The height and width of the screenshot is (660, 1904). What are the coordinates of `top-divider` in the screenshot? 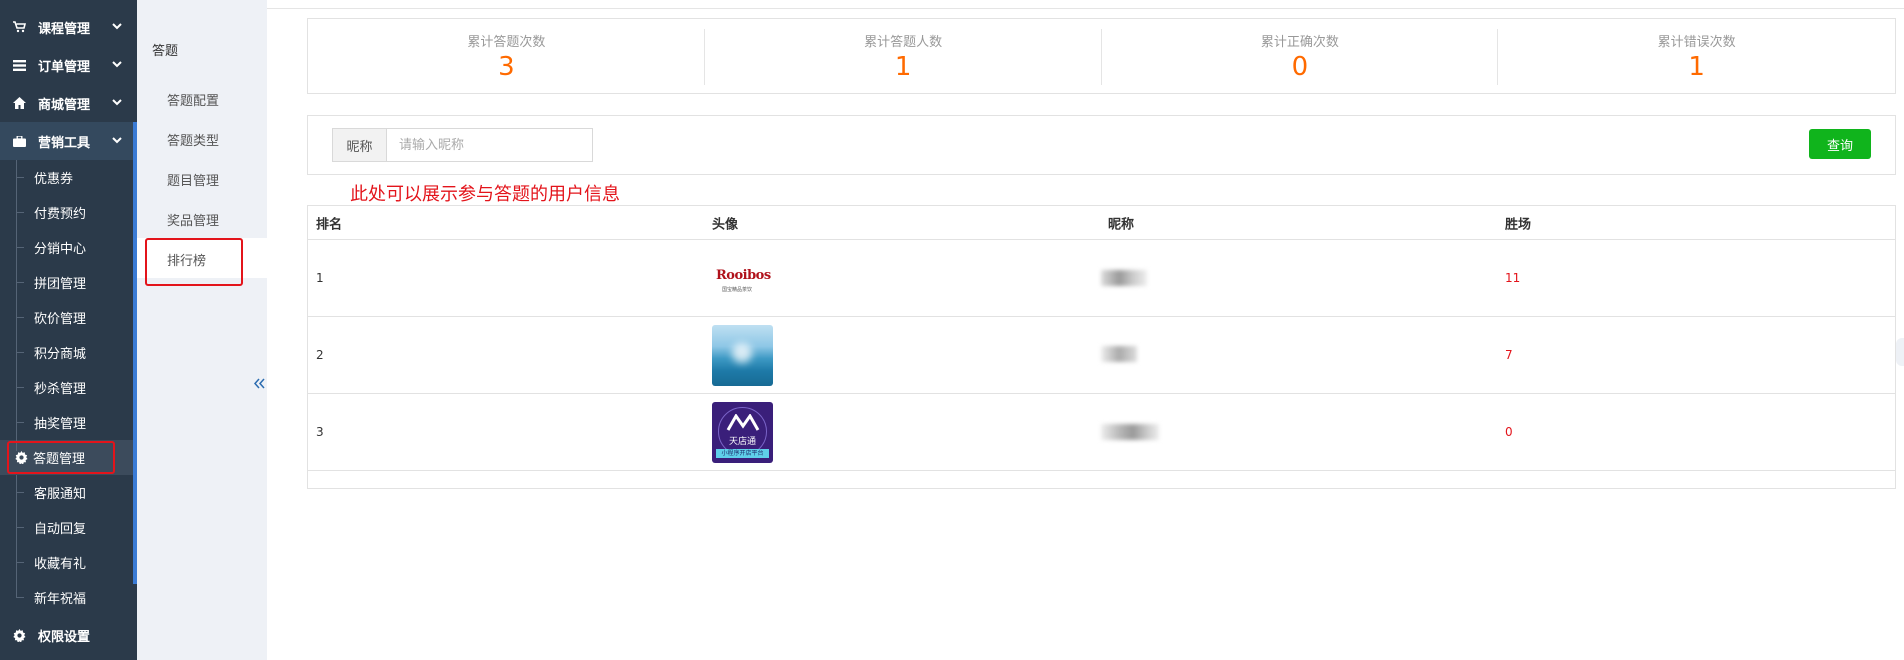 It's located at (1085, 8).